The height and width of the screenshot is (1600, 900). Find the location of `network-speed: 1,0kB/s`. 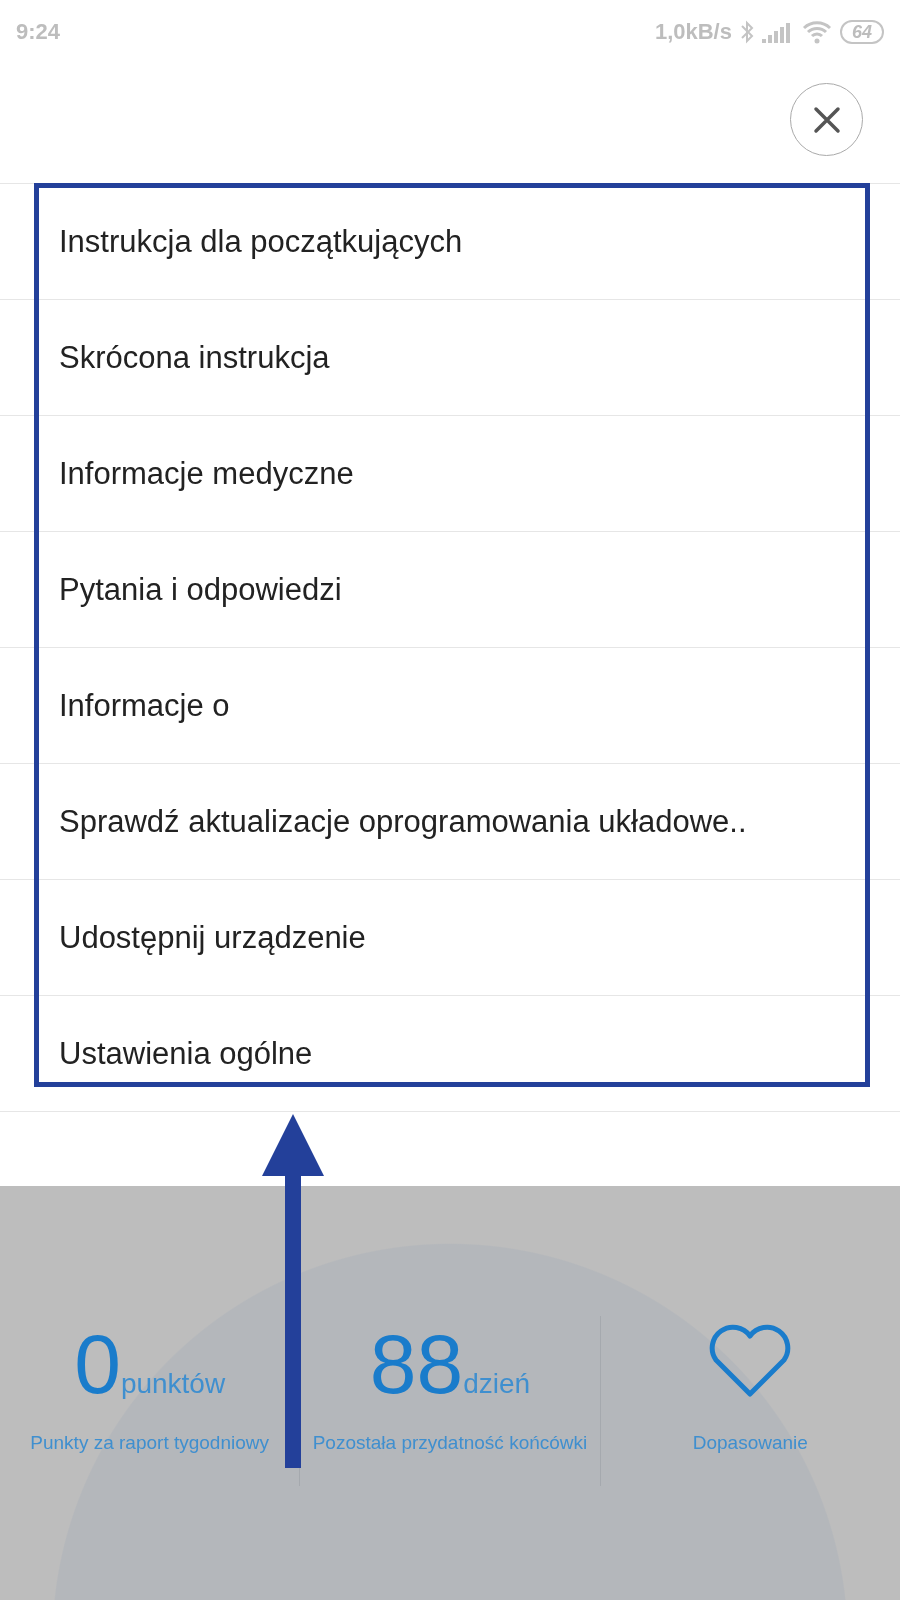

network-speed: 1,0kB/s is located at coordinates (693, 32).